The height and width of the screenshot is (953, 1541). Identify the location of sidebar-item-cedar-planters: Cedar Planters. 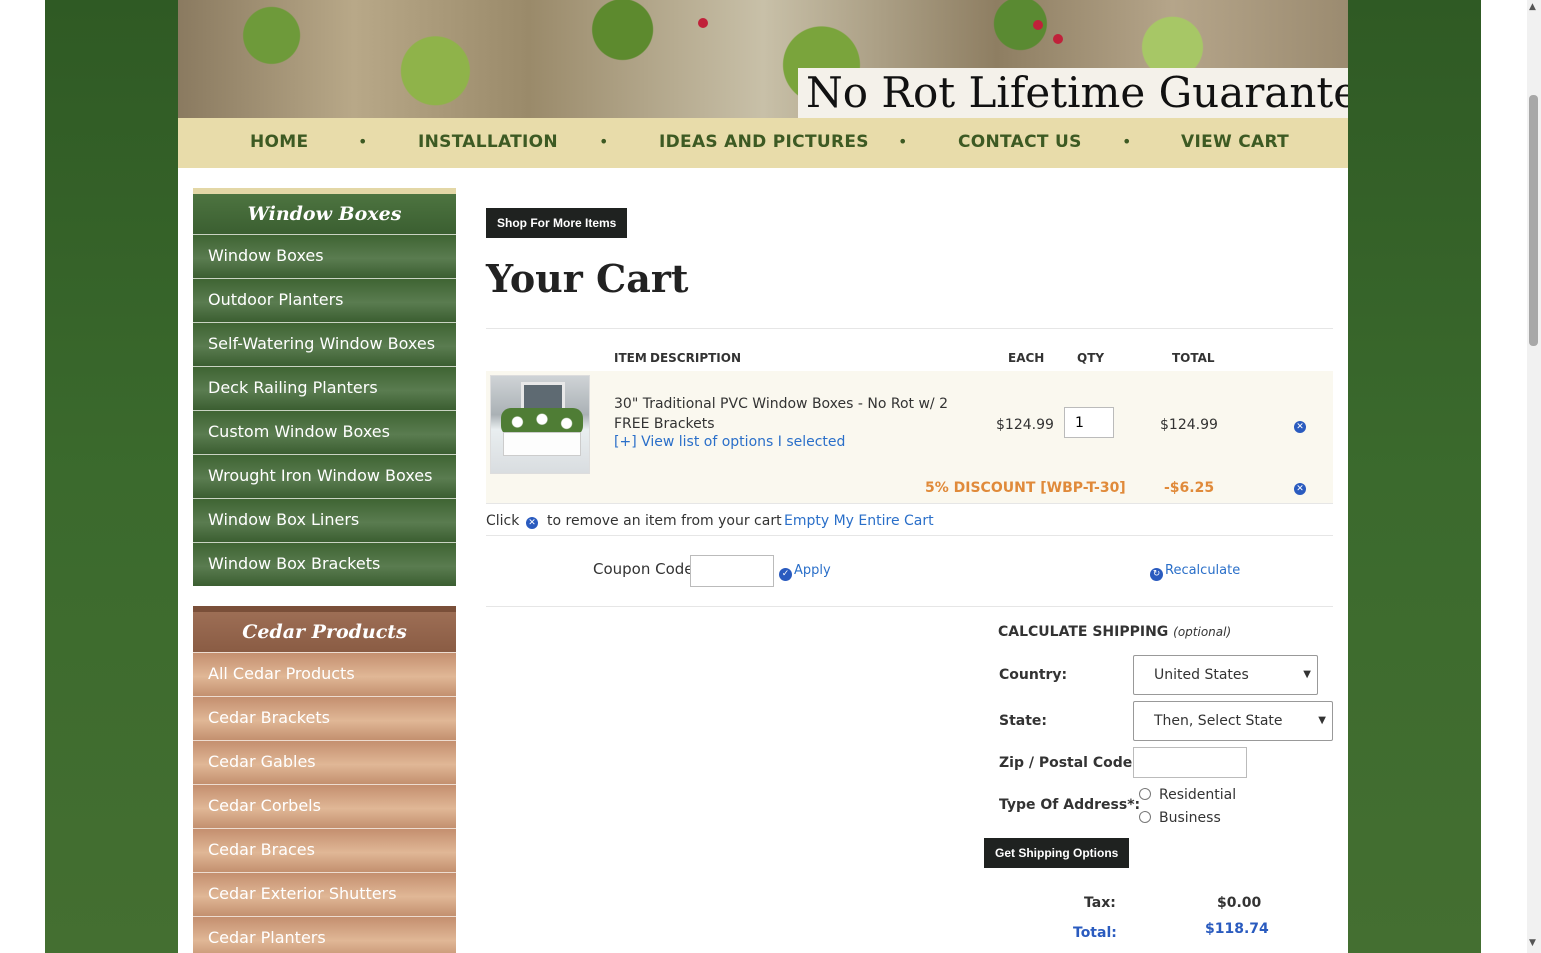
(324, 934).